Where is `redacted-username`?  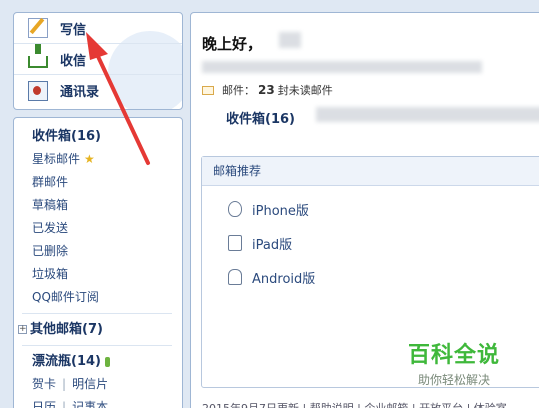
redacted-username is located at coordinates (290, 40).